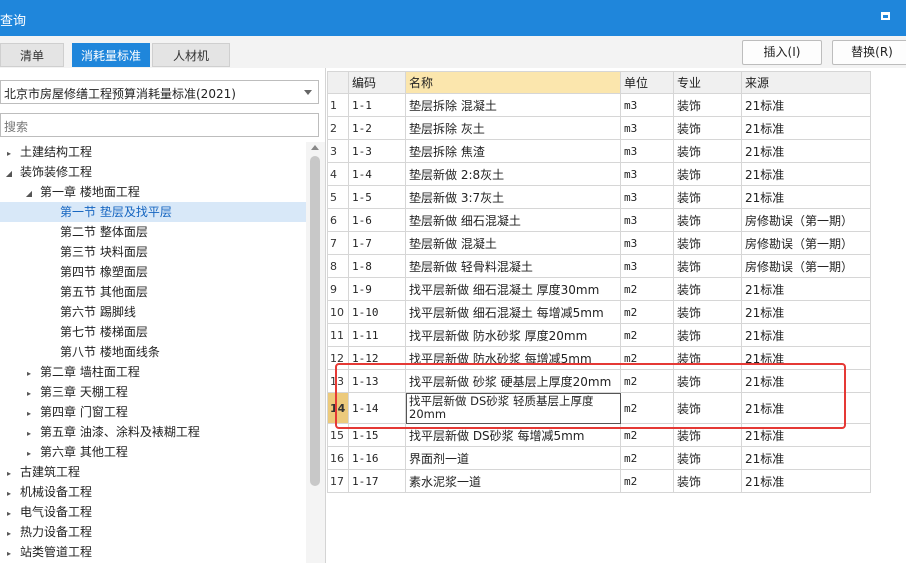 The width and height of the screenshot is (906, 563). What do you see at coordinates (513, 128) in the screenshot?
I see `name-cell: 垫层拆除 灰土` at bounding box center [513, 128].